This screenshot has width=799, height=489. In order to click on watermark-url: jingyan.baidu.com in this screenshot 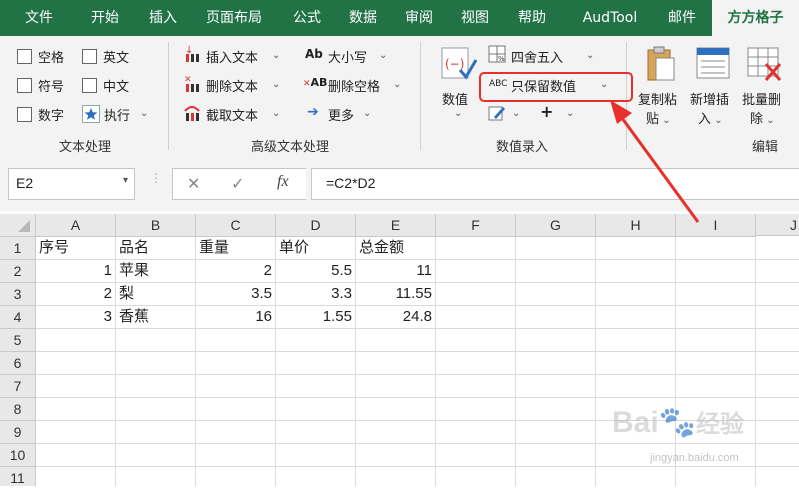, I will do `click(694, 458)`.